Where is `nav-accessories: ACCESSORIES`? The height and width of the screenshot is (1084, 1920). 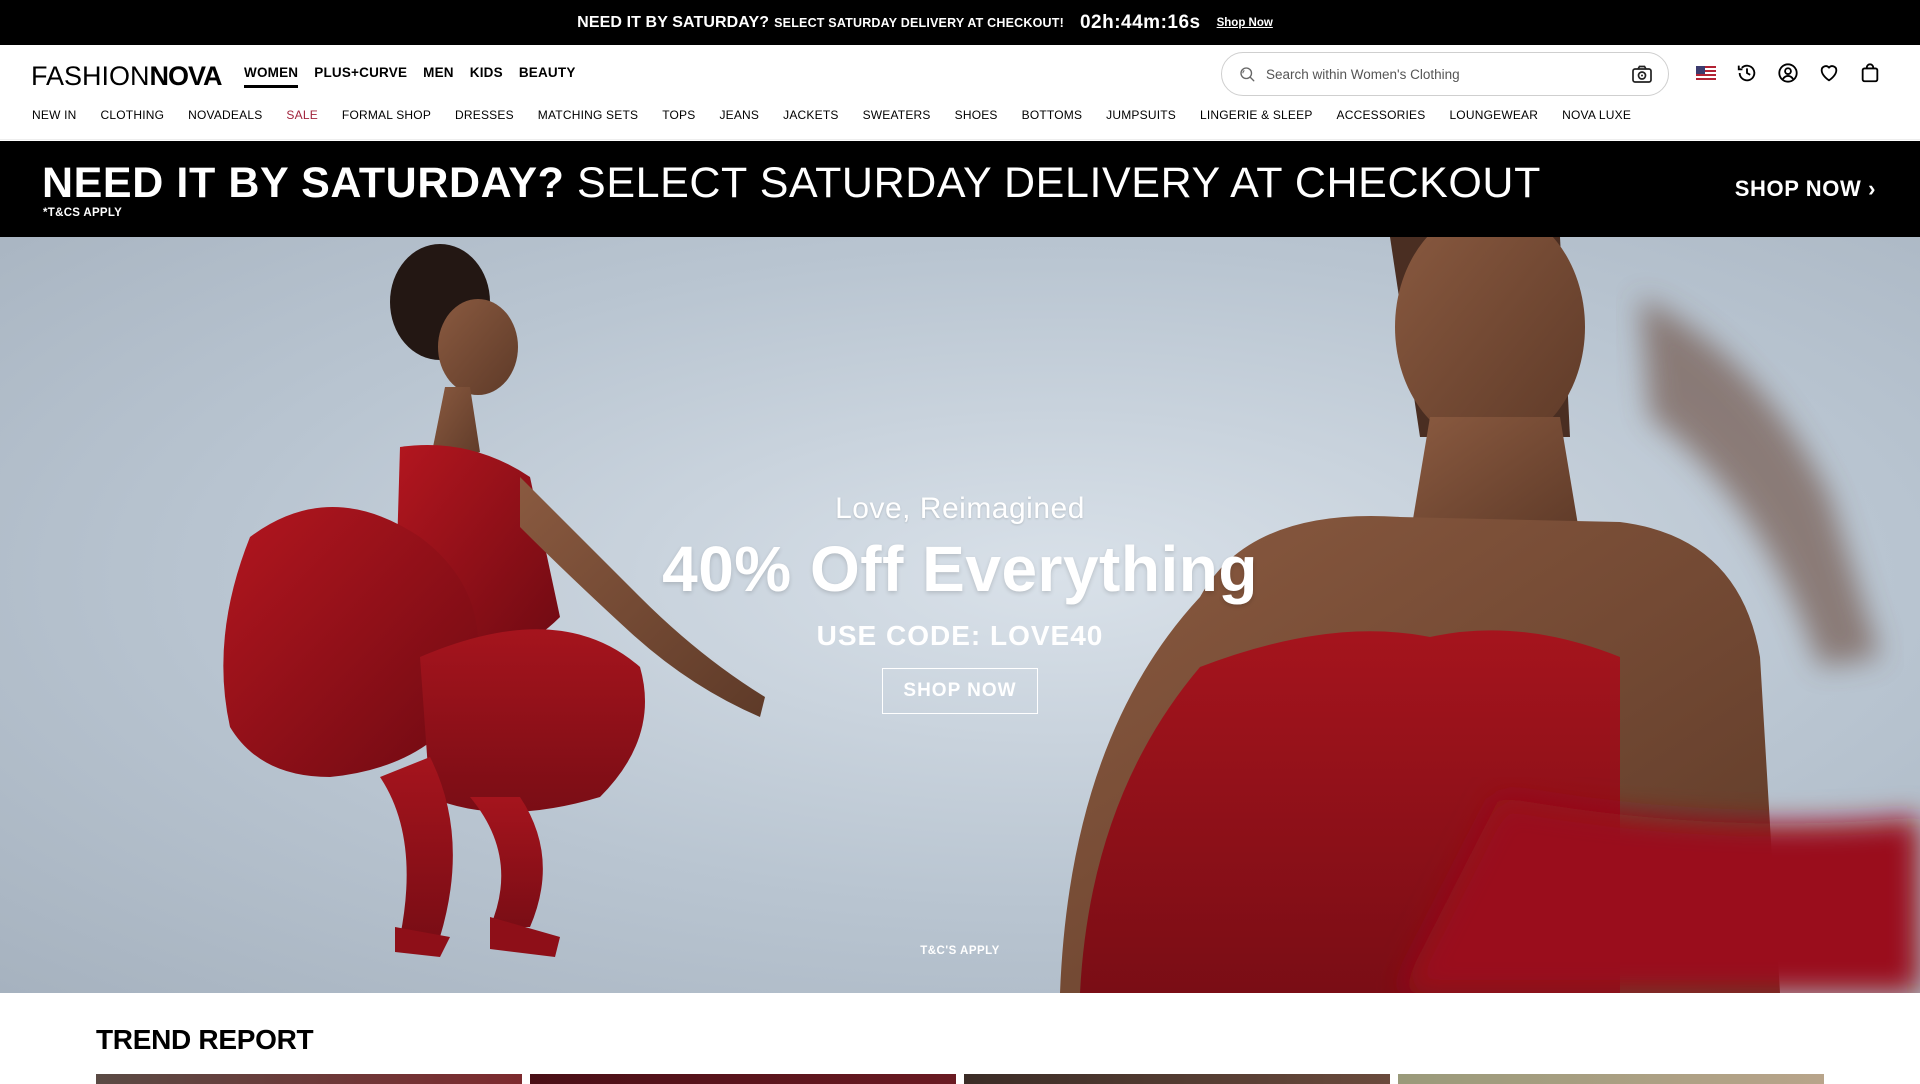
nav-accessories: ACCESSORIES is located at coordinates (1381, 115).